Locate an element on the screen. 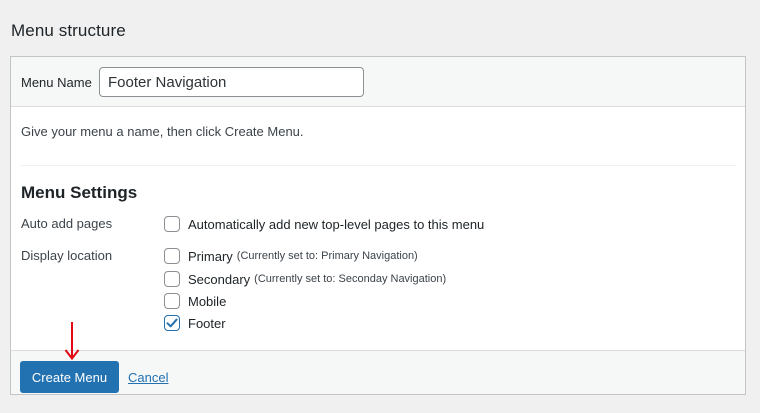  display-location-label: Display location is located at coordinates (67, 255).